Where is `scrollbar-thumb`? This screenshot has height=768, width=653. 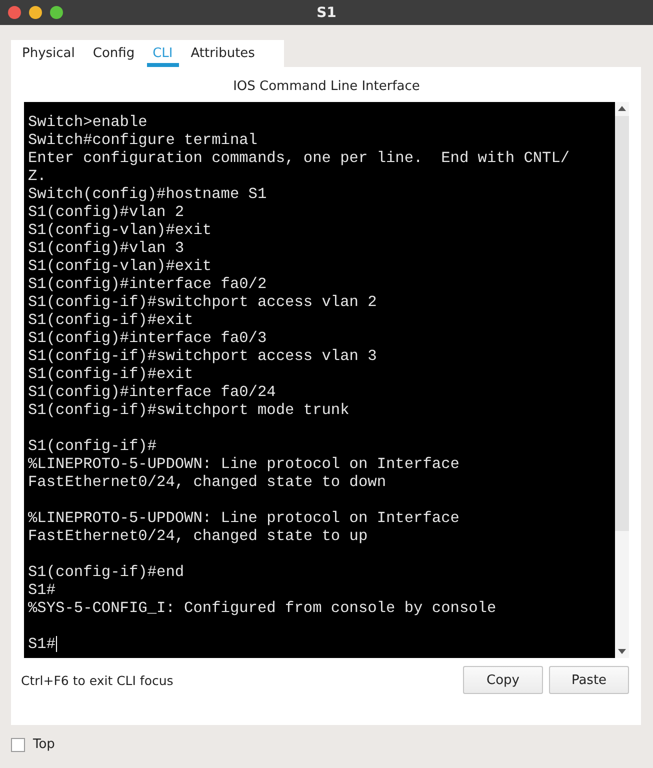 scrollbar-thumb is located at coordinates (622, 323).